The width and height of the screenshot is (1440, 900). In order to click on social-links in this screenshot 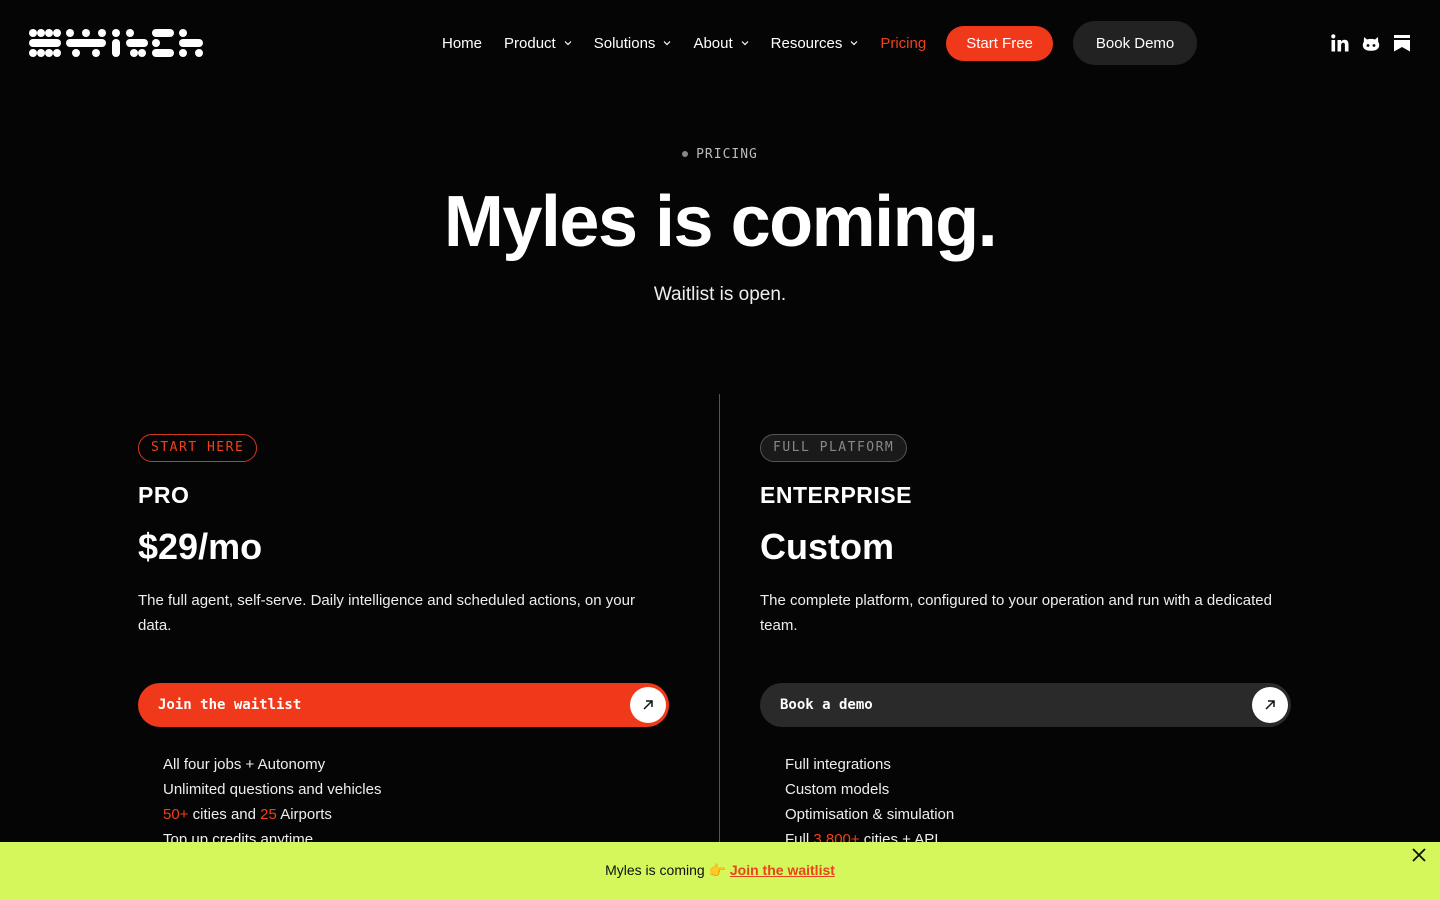, I will do `click(1365, 43)`.